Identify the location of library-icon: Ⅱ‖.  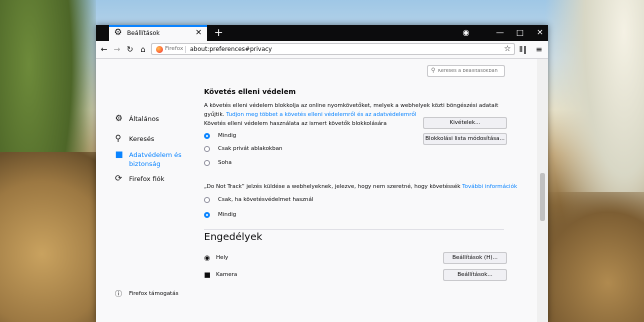
(523, 49).